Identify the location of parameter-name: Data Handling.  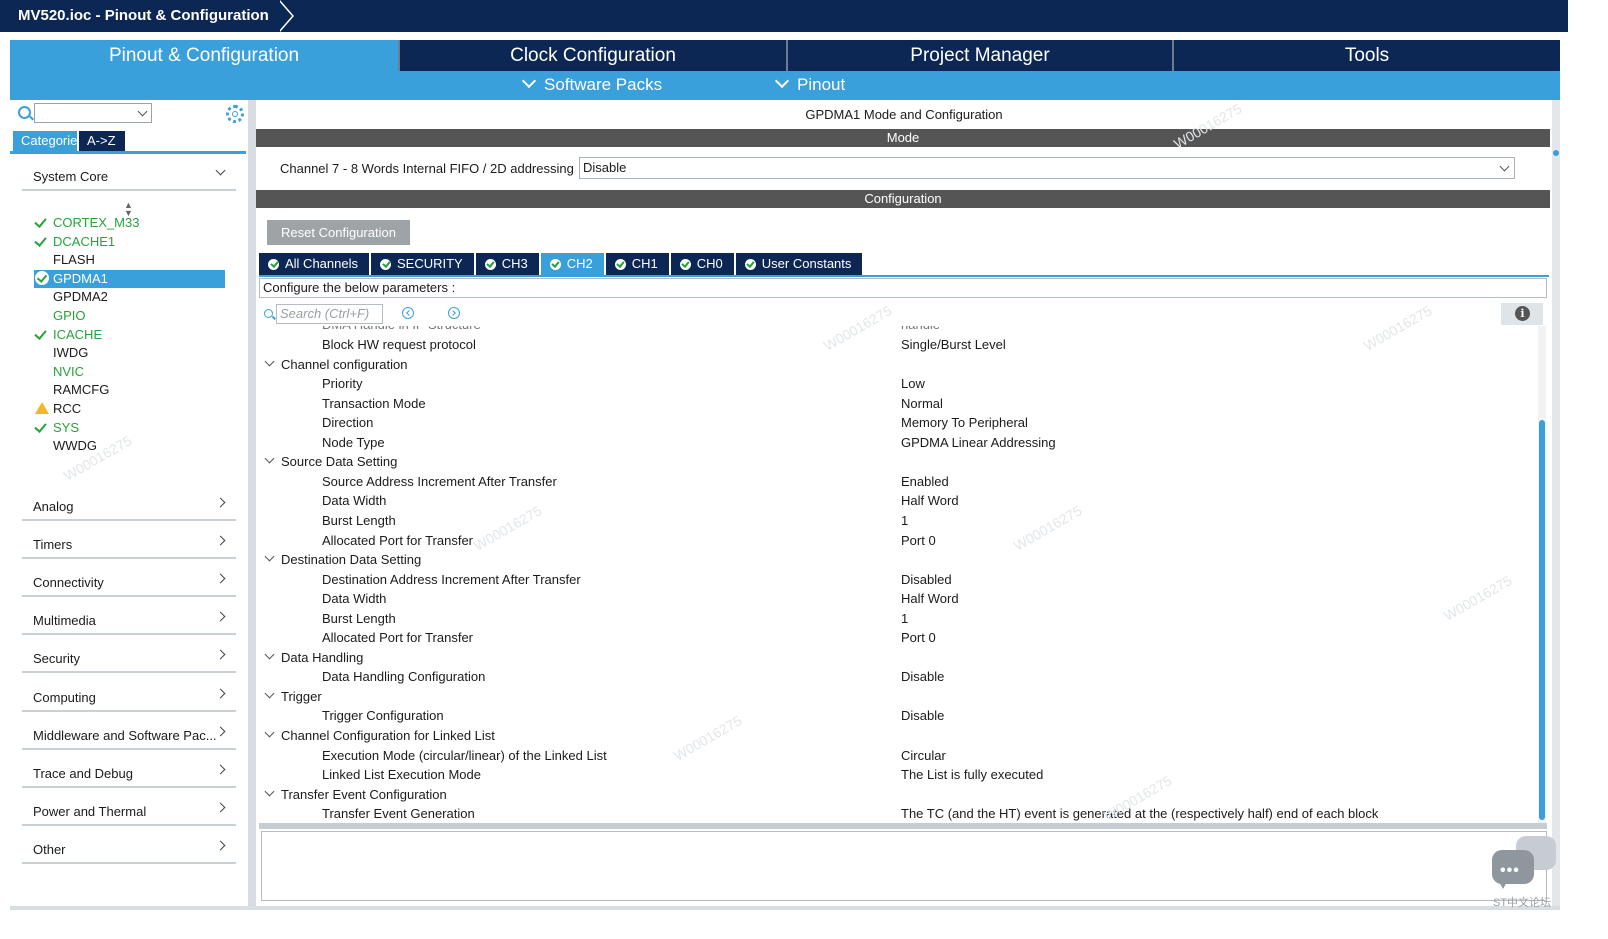
(322, 657).